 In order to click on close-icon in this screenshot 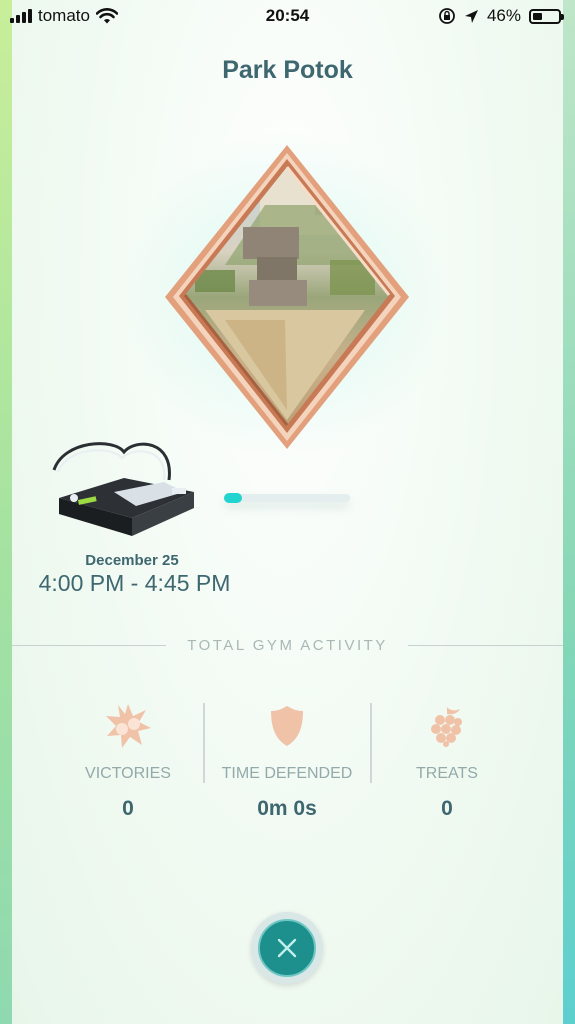, I will do `click(287, 948)`.